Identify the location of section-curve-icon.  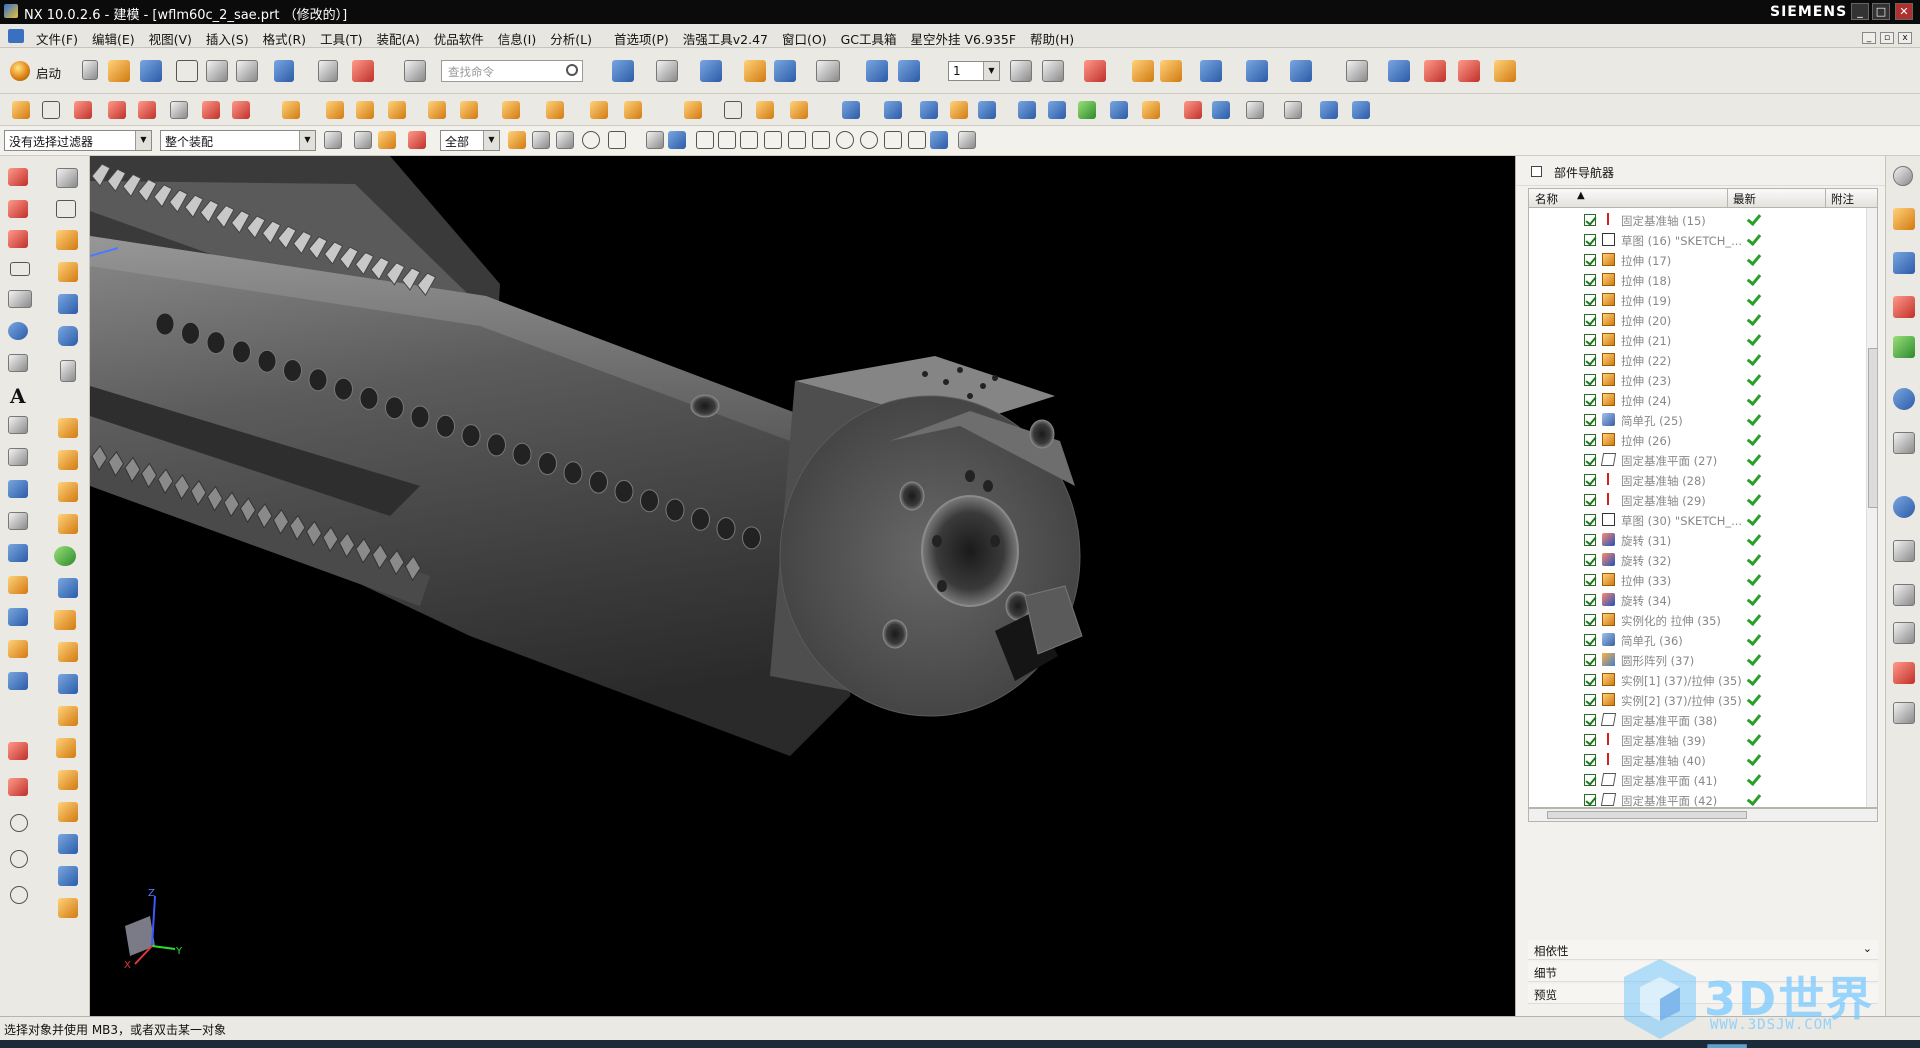
(18, 521).